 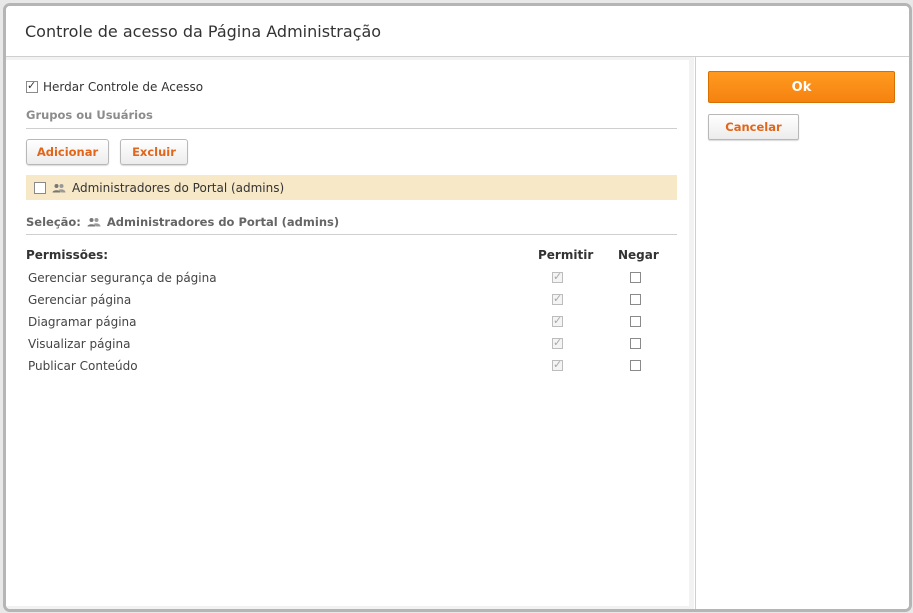 I want to click on group-item-checkbox, so click(x=40, y=187).